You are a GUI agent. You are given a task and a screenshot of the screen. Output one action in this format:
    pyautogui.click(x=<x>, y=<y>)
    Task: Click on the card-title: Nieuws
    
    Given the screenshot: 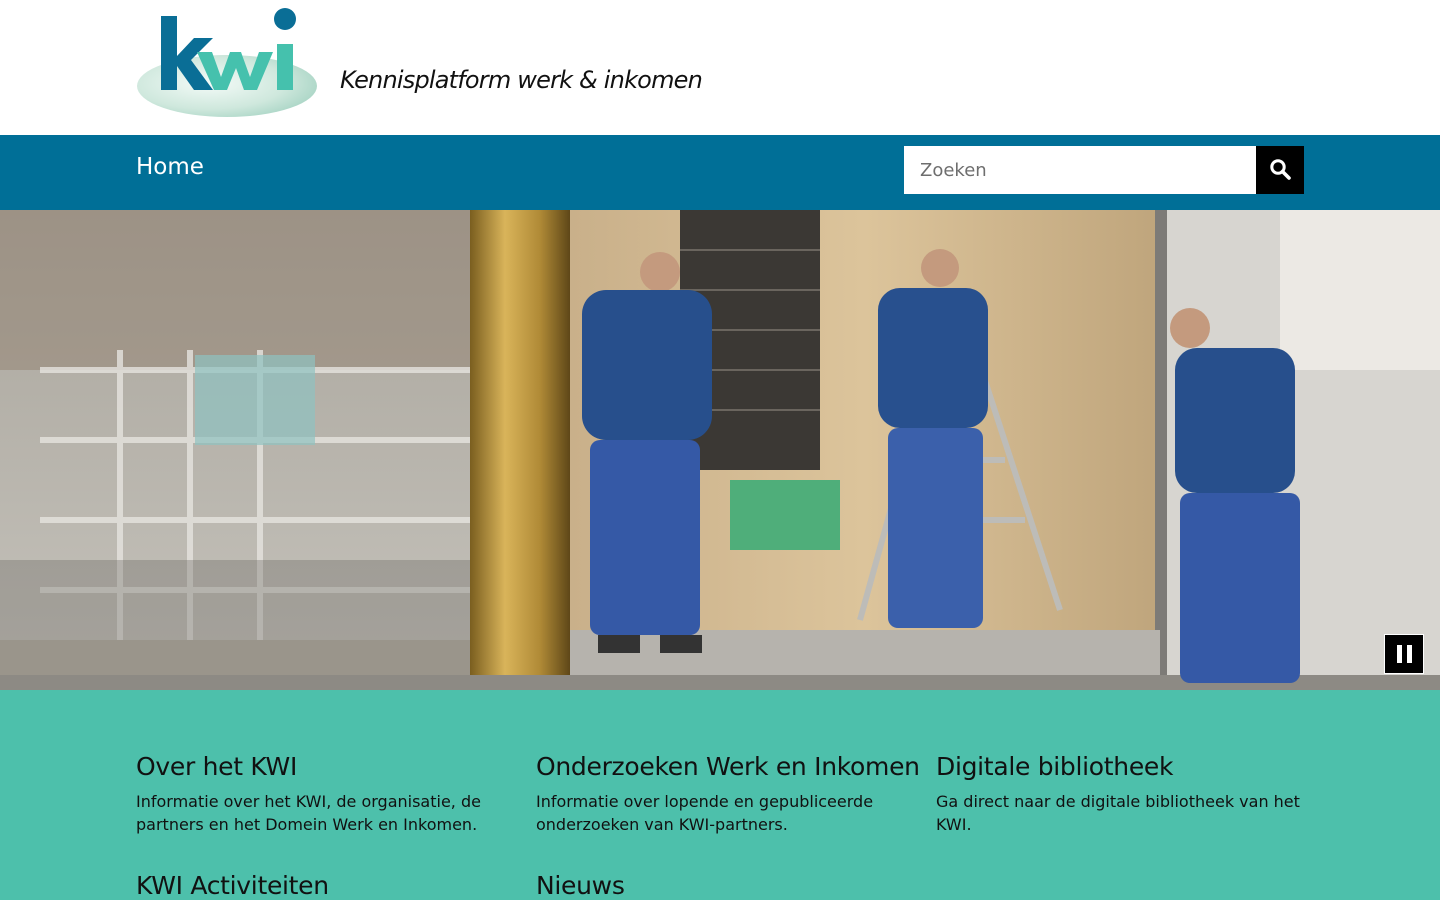 What is the action you would take?
    pyautogui.click(x=721, y=885)
    